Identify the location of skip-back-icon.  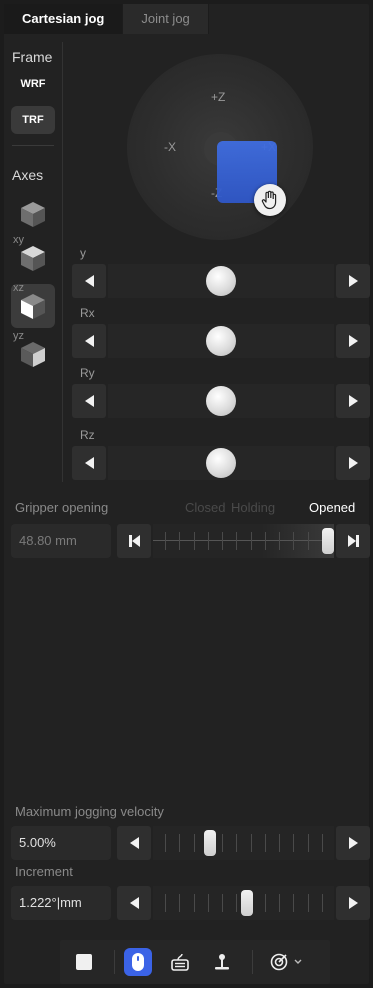
(134, 541).